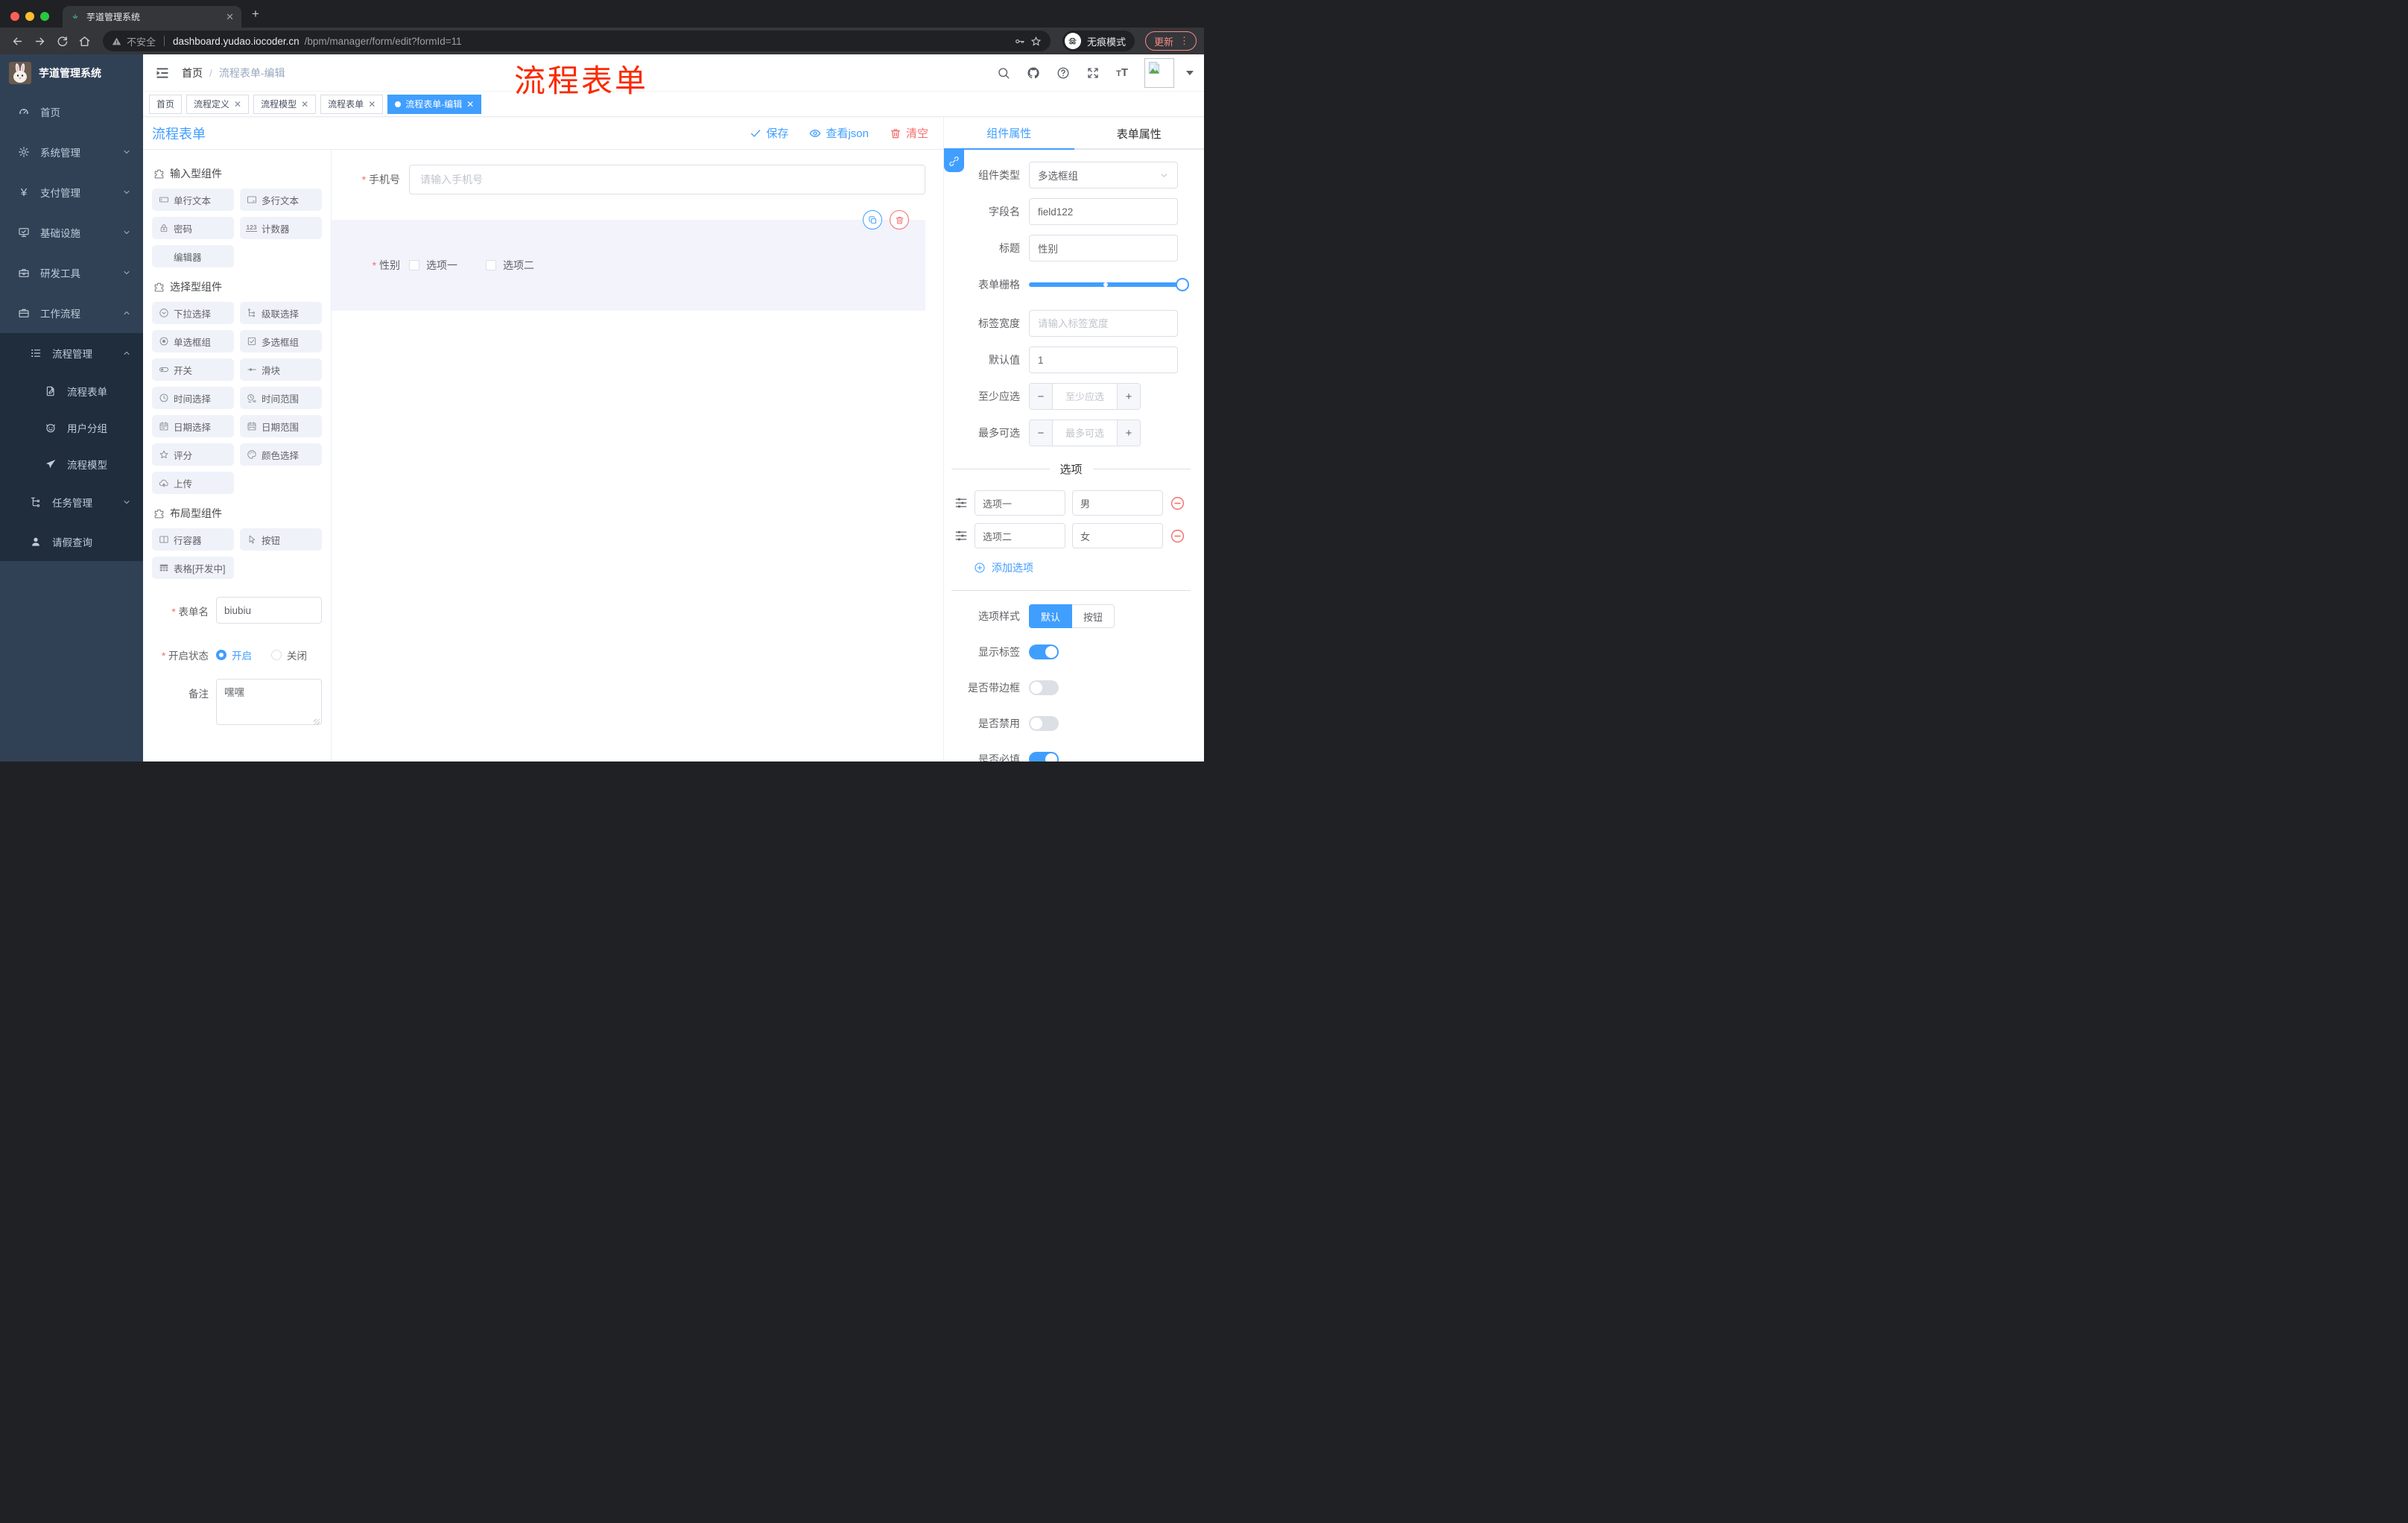  What do you see at coordinates (71, 152) in the screenshot?
I see `sidebar-item-system: 系统管理` at bounding box center [71, 152].